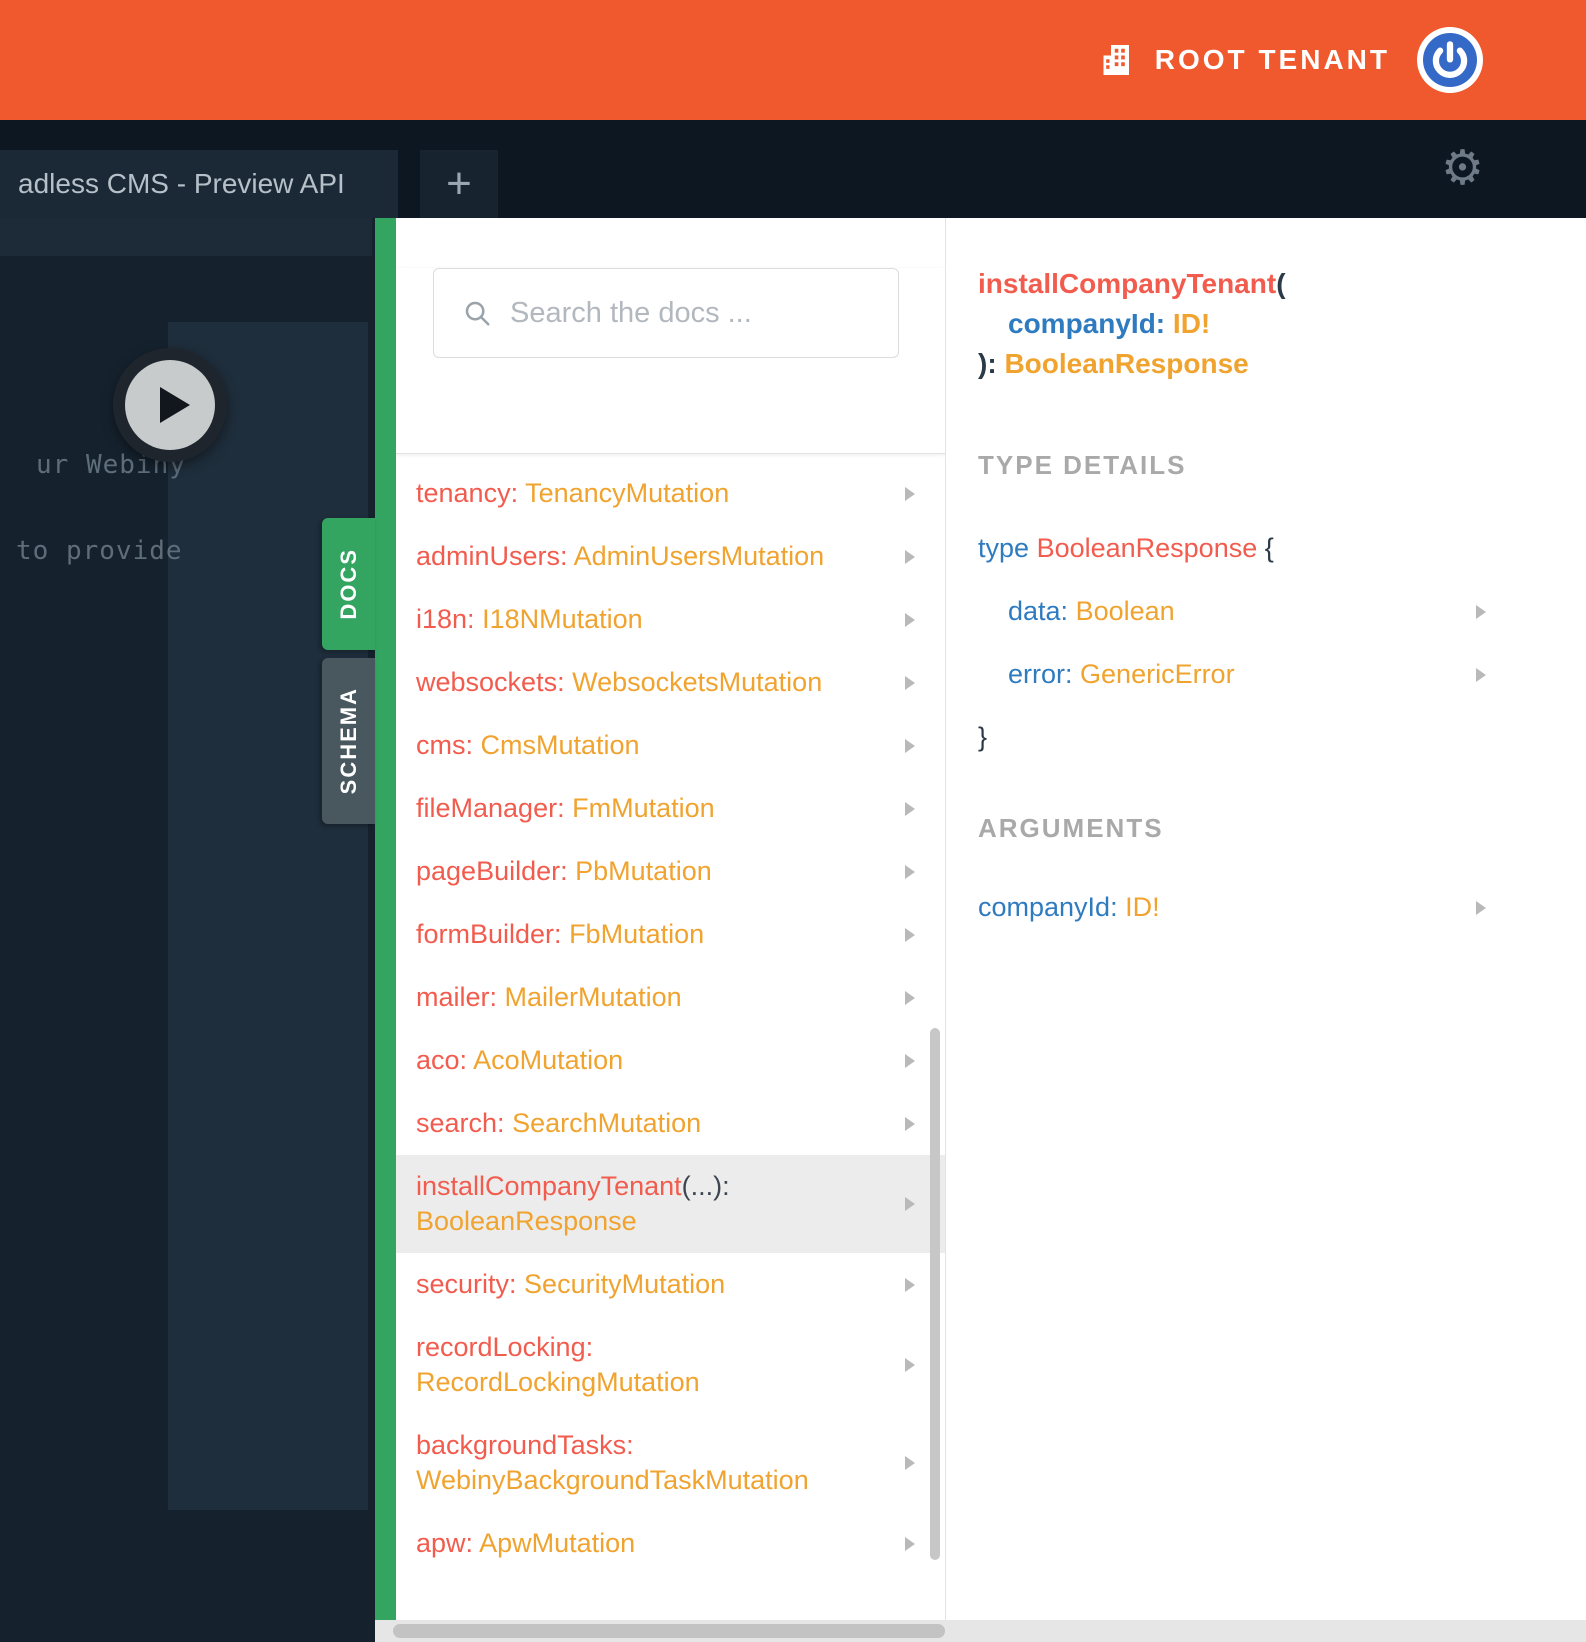 Image resolution: width=1586 pixels, height=1642 pixels. Describe the element at coordinates (670, 619) in the screenshot. I see `docs-field-row: i18n: I18NMutation` at that location.